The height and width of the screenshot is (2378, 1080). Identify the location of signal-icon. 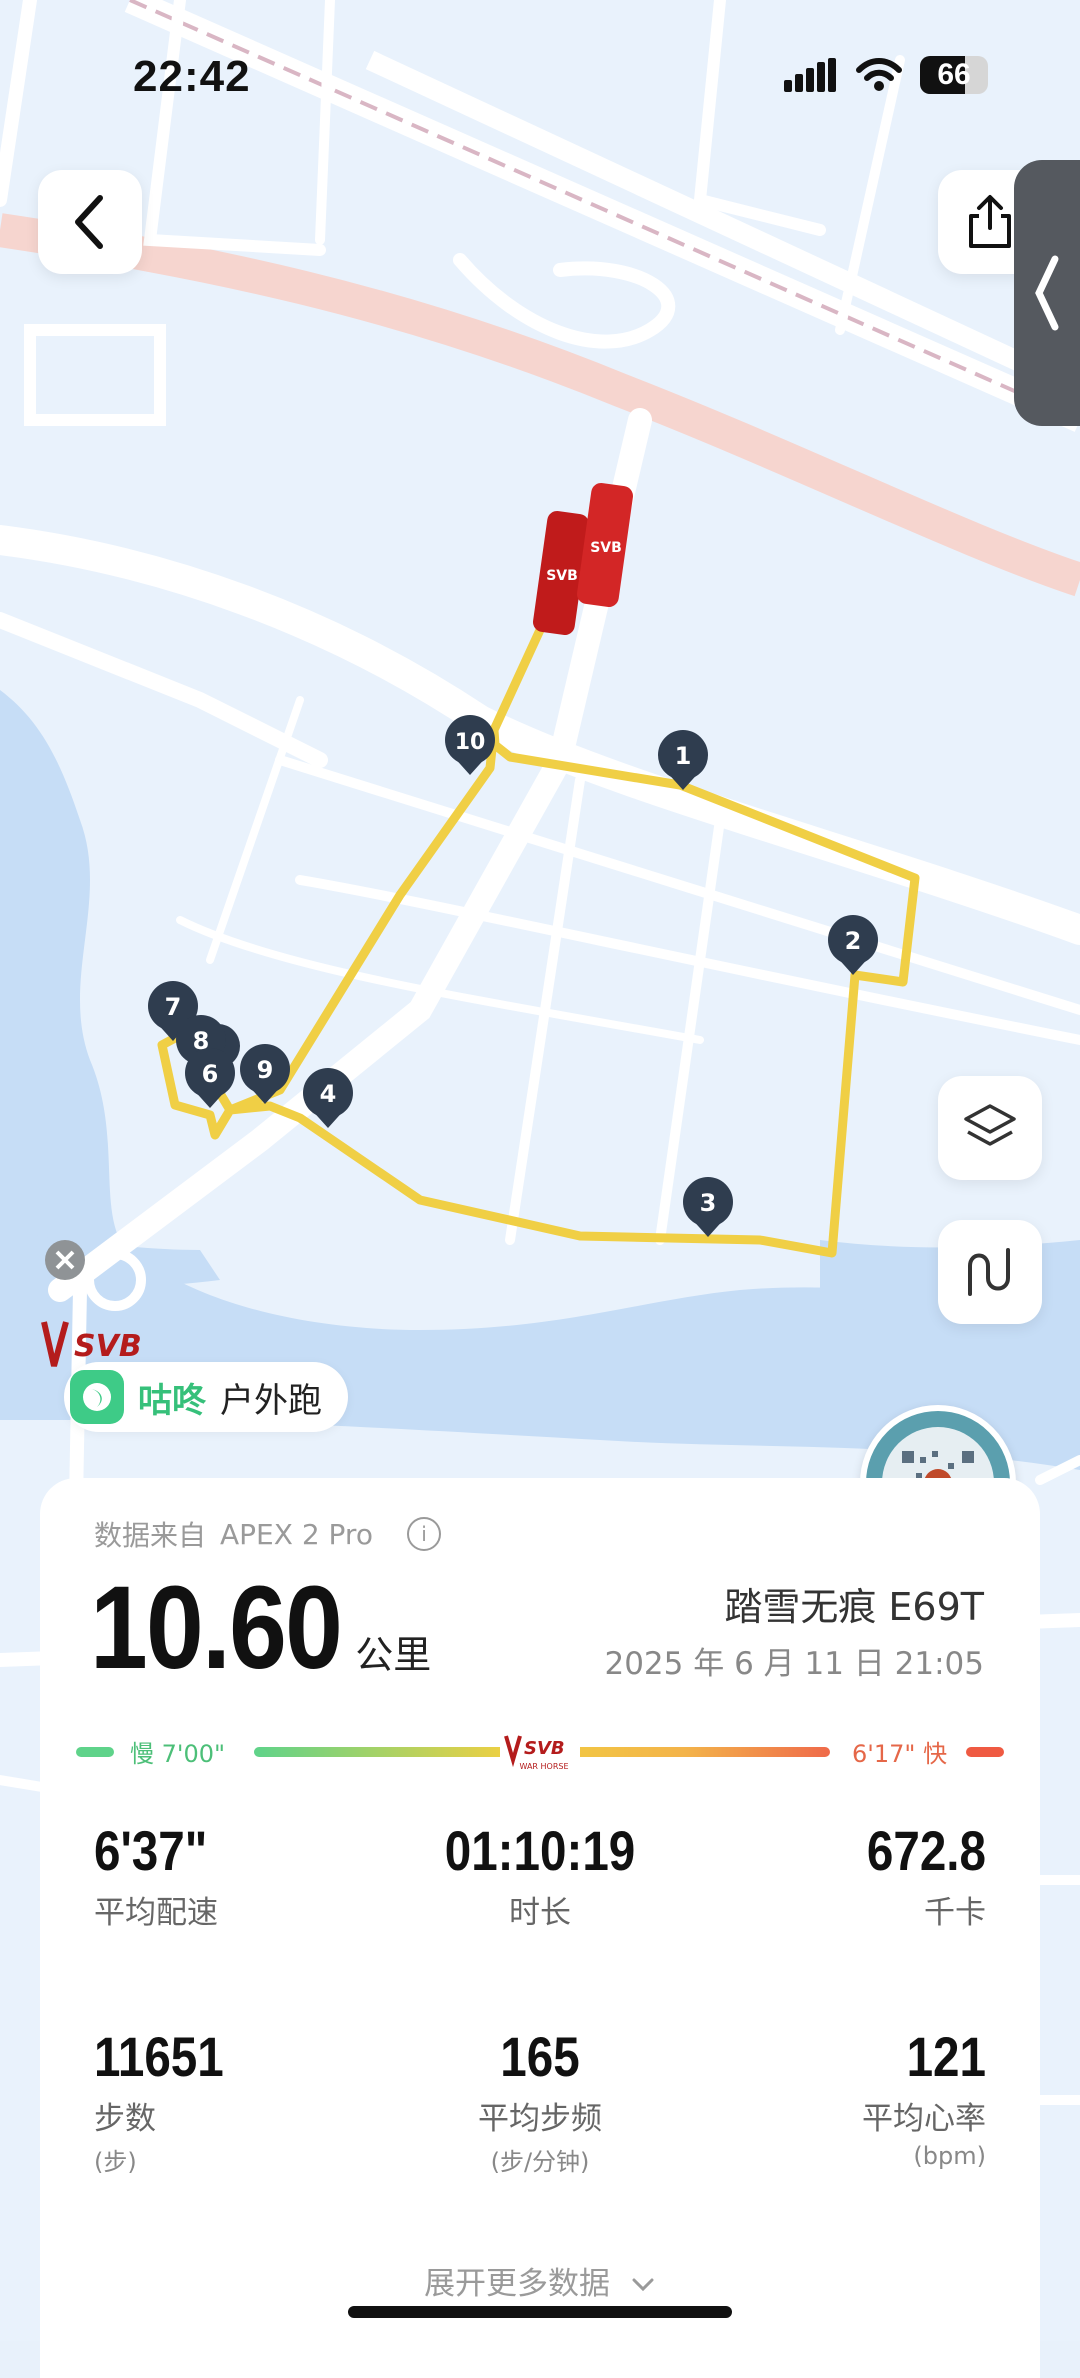
(810, 75).